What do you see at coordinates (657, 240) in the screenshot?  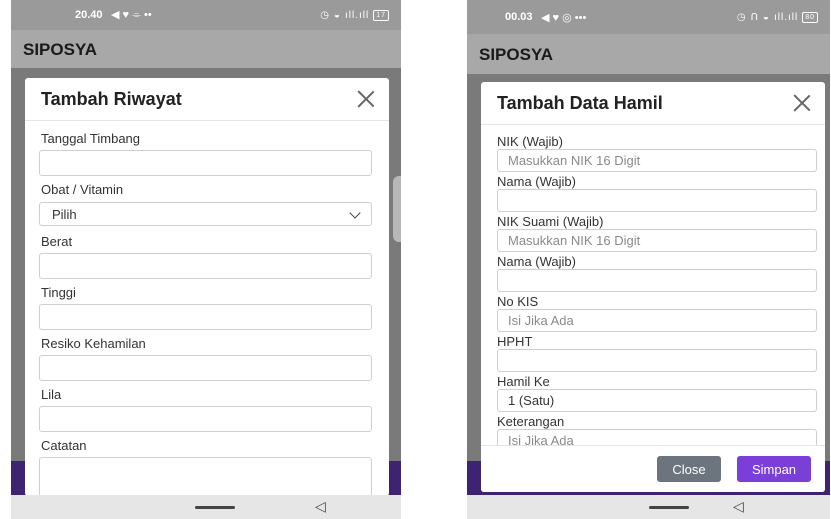 I see `nik-suami-input` at bounding box center [657, 240].